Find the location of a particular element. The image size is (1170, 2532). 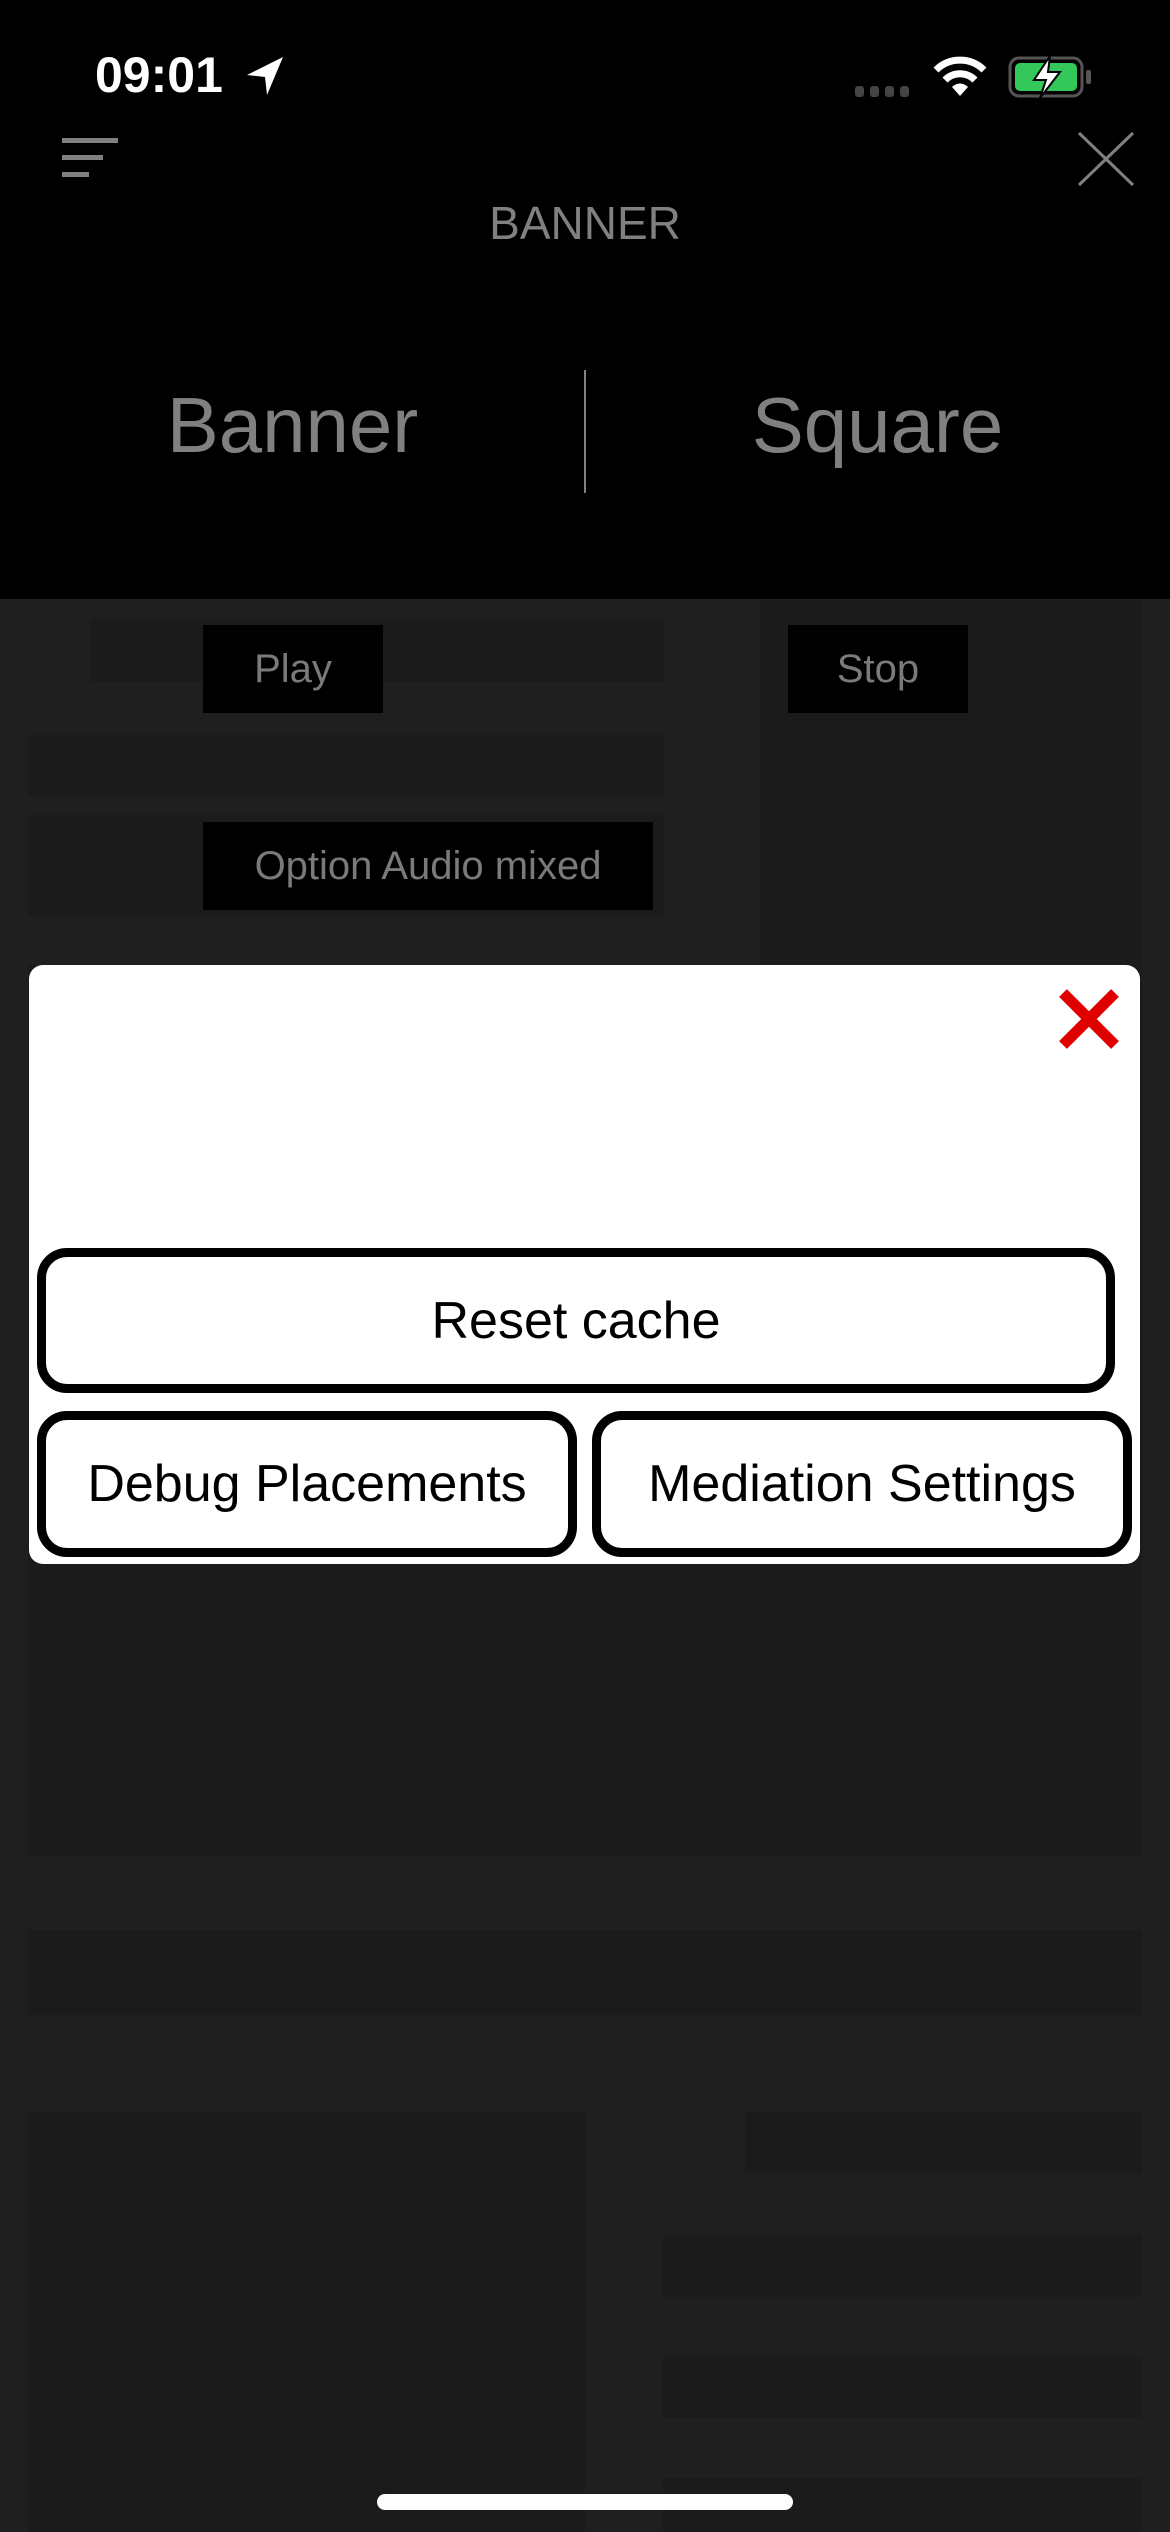

cellular-signal-icon is located at coordinates (882, 91).